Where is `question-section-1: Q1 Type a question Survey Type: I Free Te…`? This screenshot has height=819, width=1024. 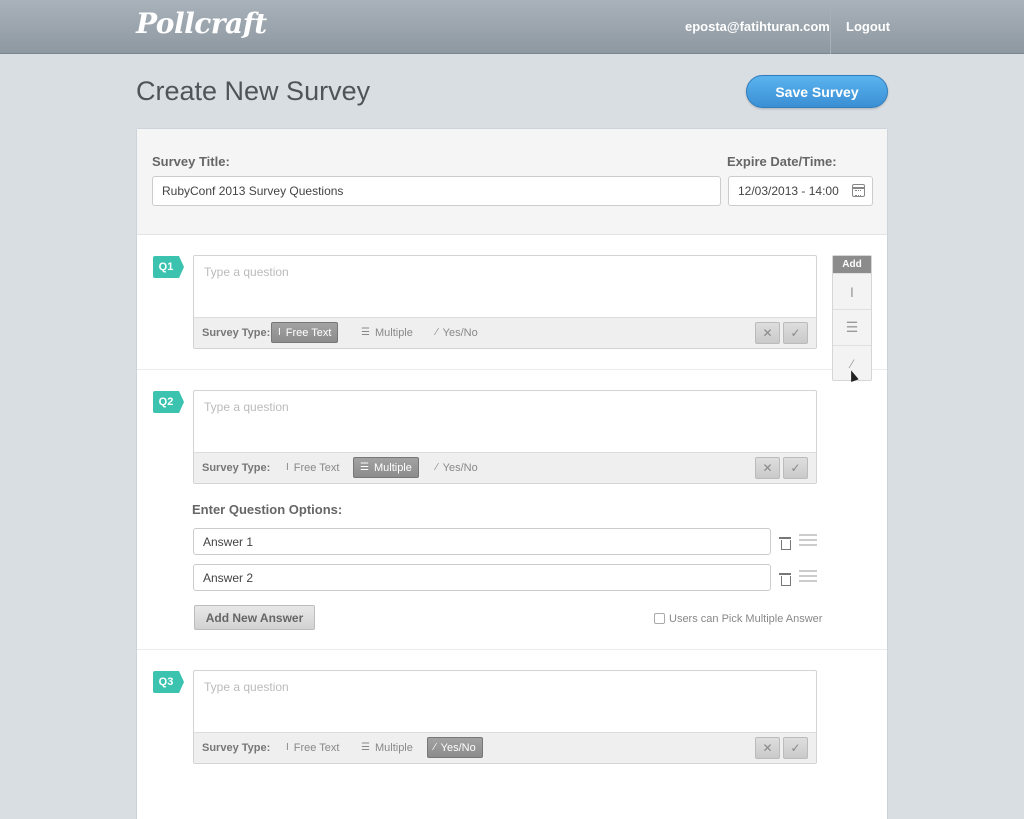
question-section-1: Q1 Type a question Survey Type: I Free Te… is located at coordinates (512, 302).